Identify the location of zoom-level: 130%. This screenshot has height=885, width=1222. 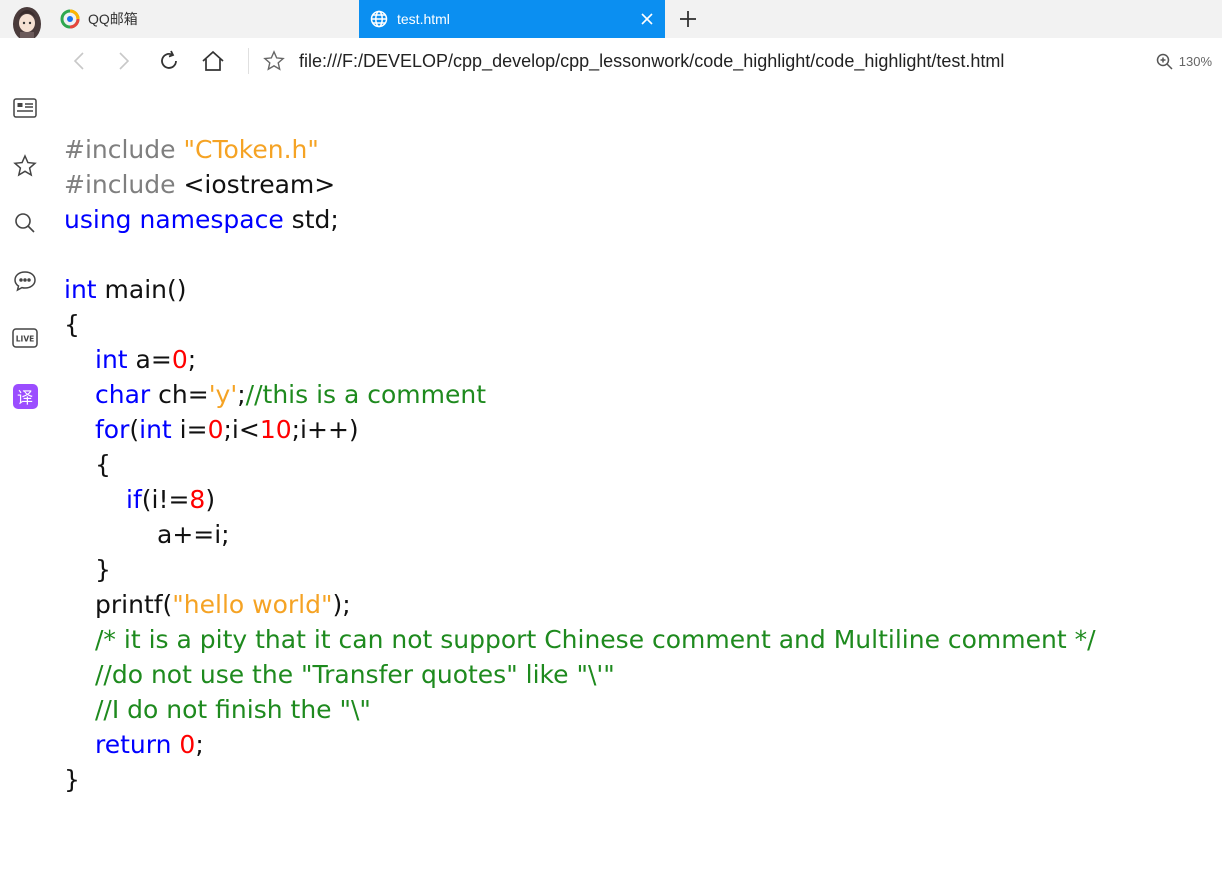
(1195, 61).